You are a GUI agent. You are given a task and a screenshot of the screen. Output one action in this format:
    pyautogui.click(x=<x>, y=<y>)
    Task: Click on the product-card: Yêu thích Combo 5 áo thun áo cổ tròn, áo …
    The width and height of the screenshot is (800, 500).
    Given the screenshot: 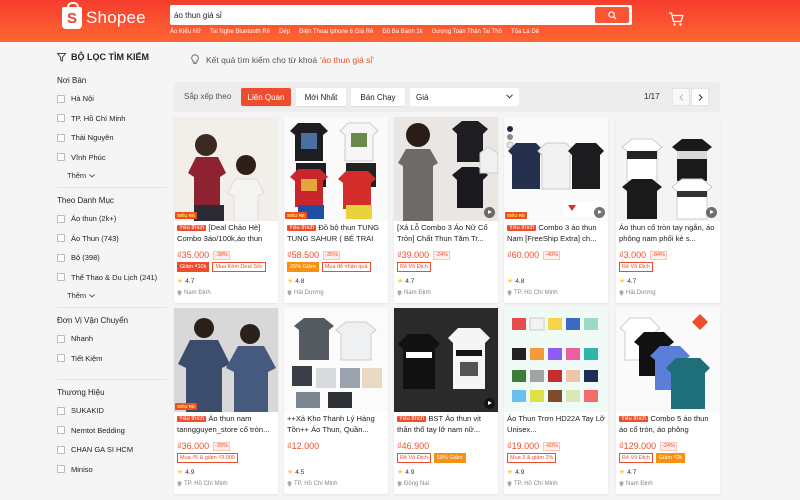 What is the action you would take?
    pyautogui.click(x=668, y=401)
    